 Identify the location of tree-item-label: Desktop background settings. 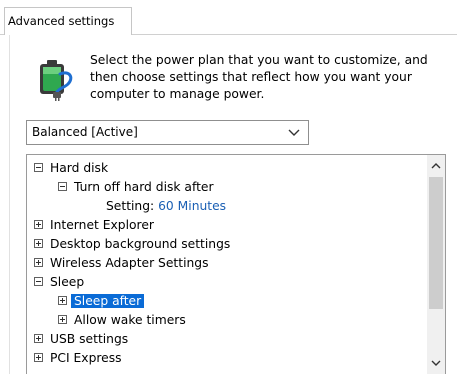
(140, 244).